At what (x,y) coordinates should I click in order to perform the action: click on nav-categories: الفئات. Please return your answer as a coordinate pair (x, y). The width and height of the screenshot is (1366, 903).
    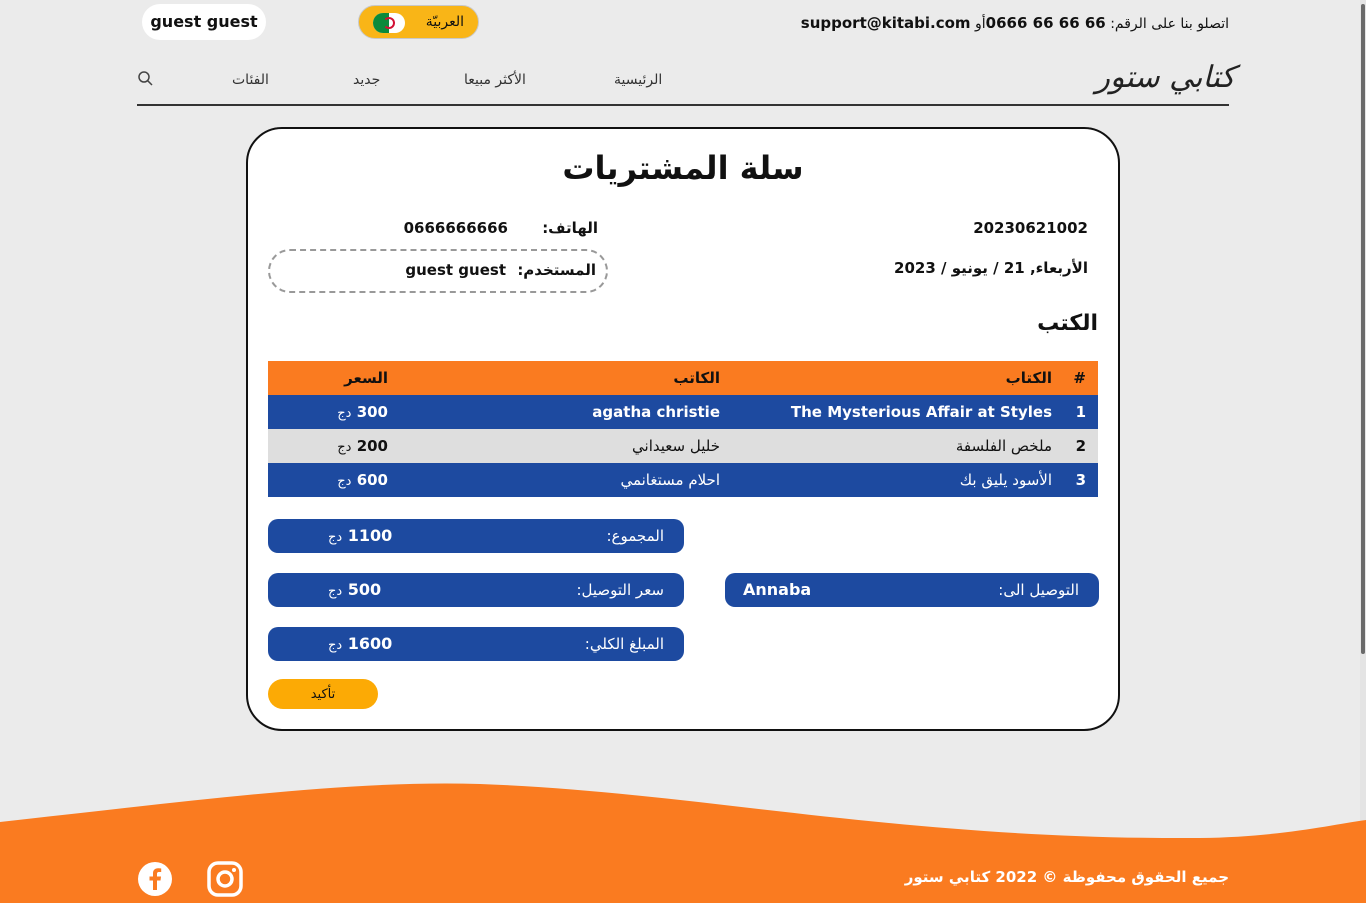
    Looking at the image, I should click on (250, 80).